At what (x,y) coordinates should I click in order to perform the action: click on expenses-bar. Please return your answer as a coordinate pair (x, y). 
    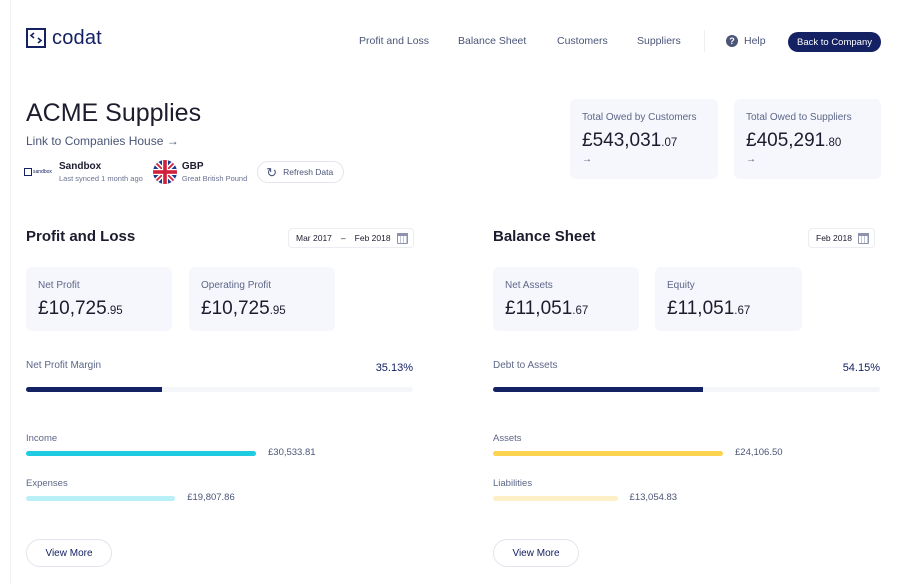
    Looking at the image, I should click on (101, 498).